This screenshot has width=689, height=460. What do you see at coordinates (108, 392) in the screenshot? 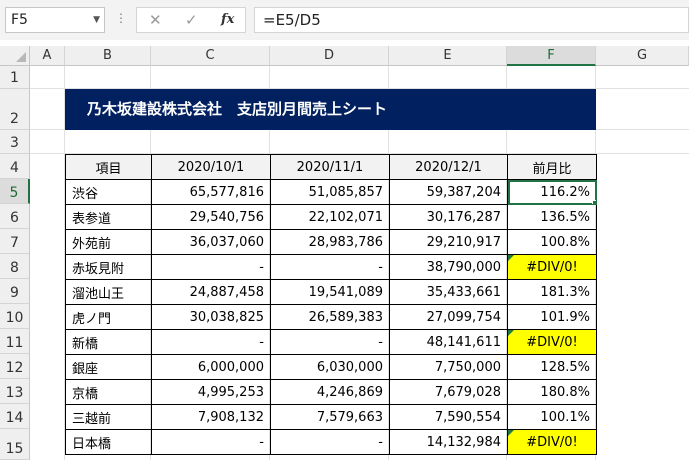
I see `branch-cell: 京橋` at bounding box center [108, 392].